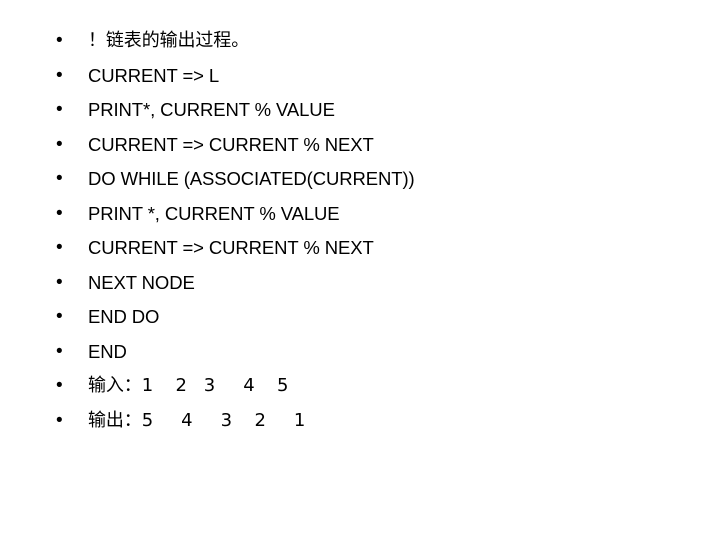 This screenshot has height=540, width=720. What do you see at coordinates (376, 317) in the screenshot?
I see `list-item: • END DO` at bounding box center [376, 317].